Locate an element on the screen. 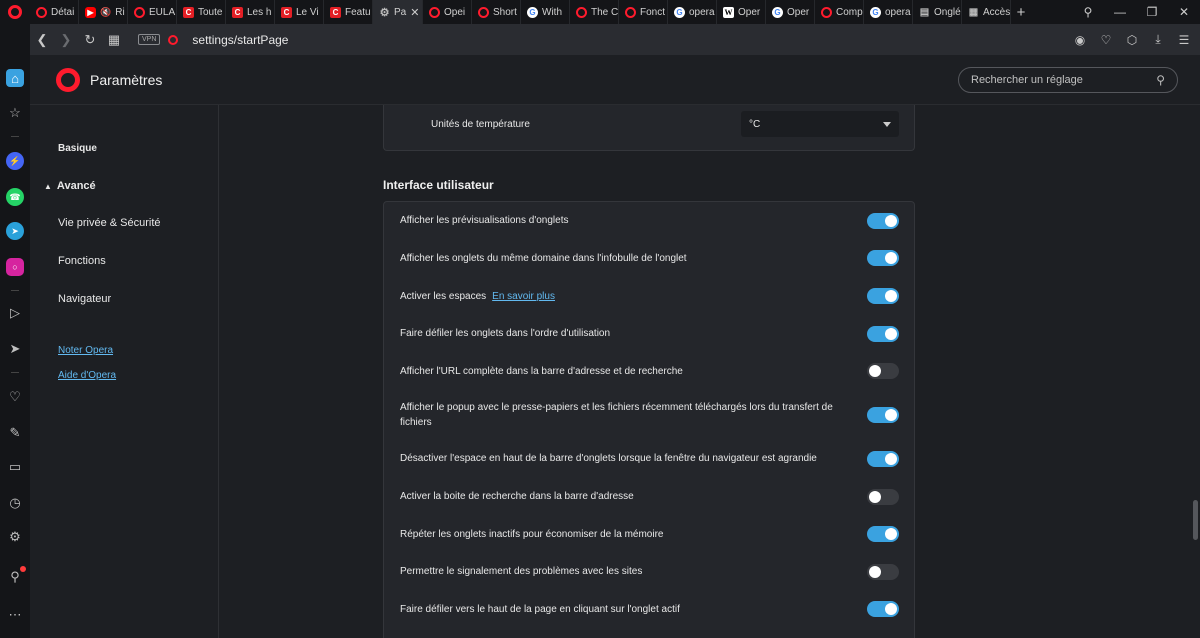  settings-gear-icon: ⚙ is located at coordinates (15, 537).